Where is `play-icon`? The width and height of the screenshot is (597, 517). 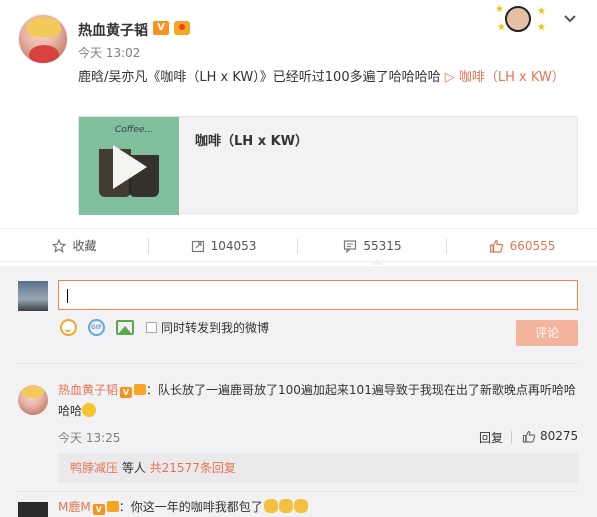
play-icon is located at coordinates (130, 167).